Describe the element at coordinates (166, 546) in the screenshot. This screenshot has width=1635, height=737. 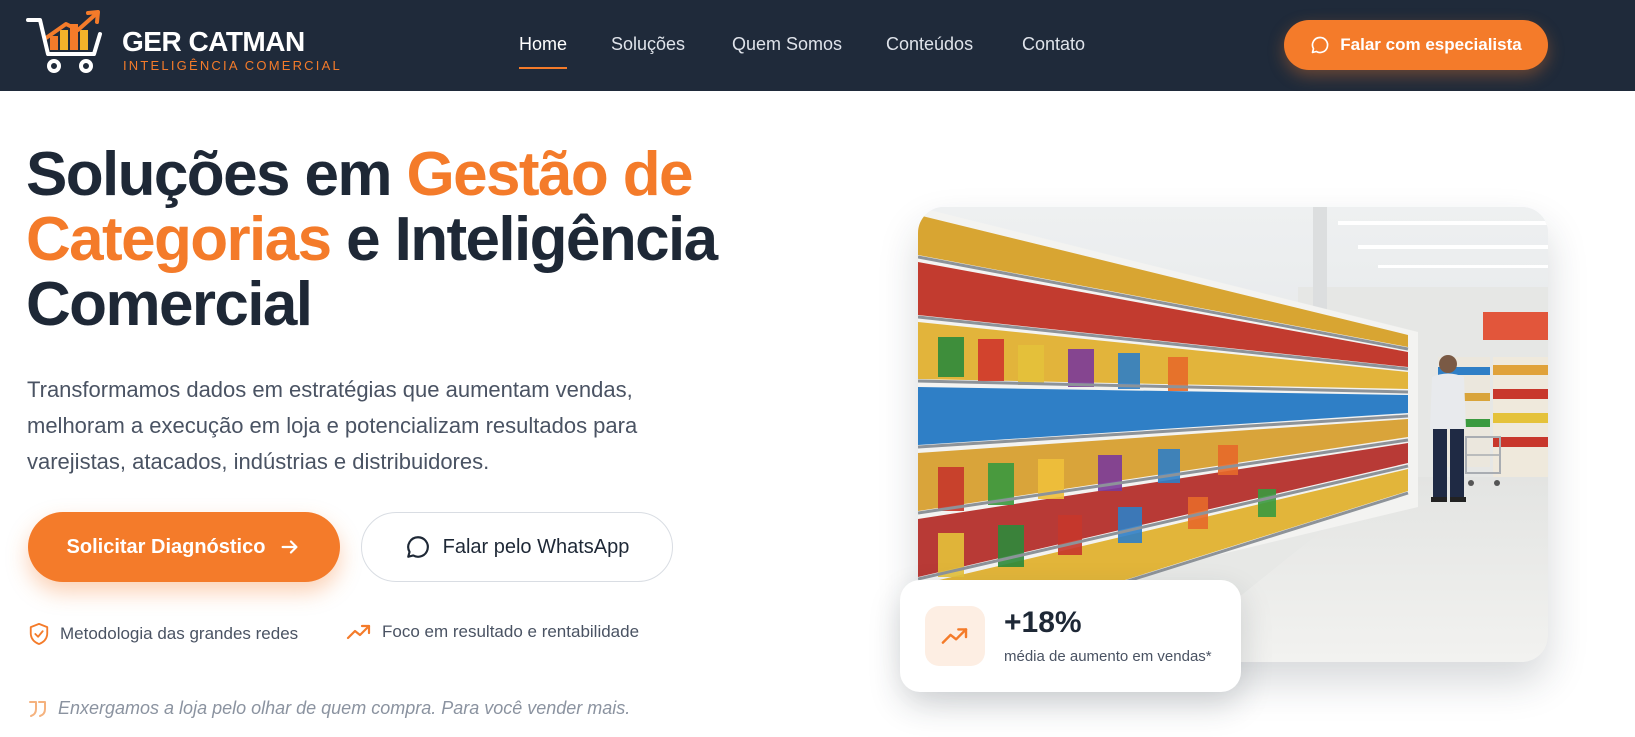
I see `request-diagnosis-label: Solicitar Diagnóstico` at that location.